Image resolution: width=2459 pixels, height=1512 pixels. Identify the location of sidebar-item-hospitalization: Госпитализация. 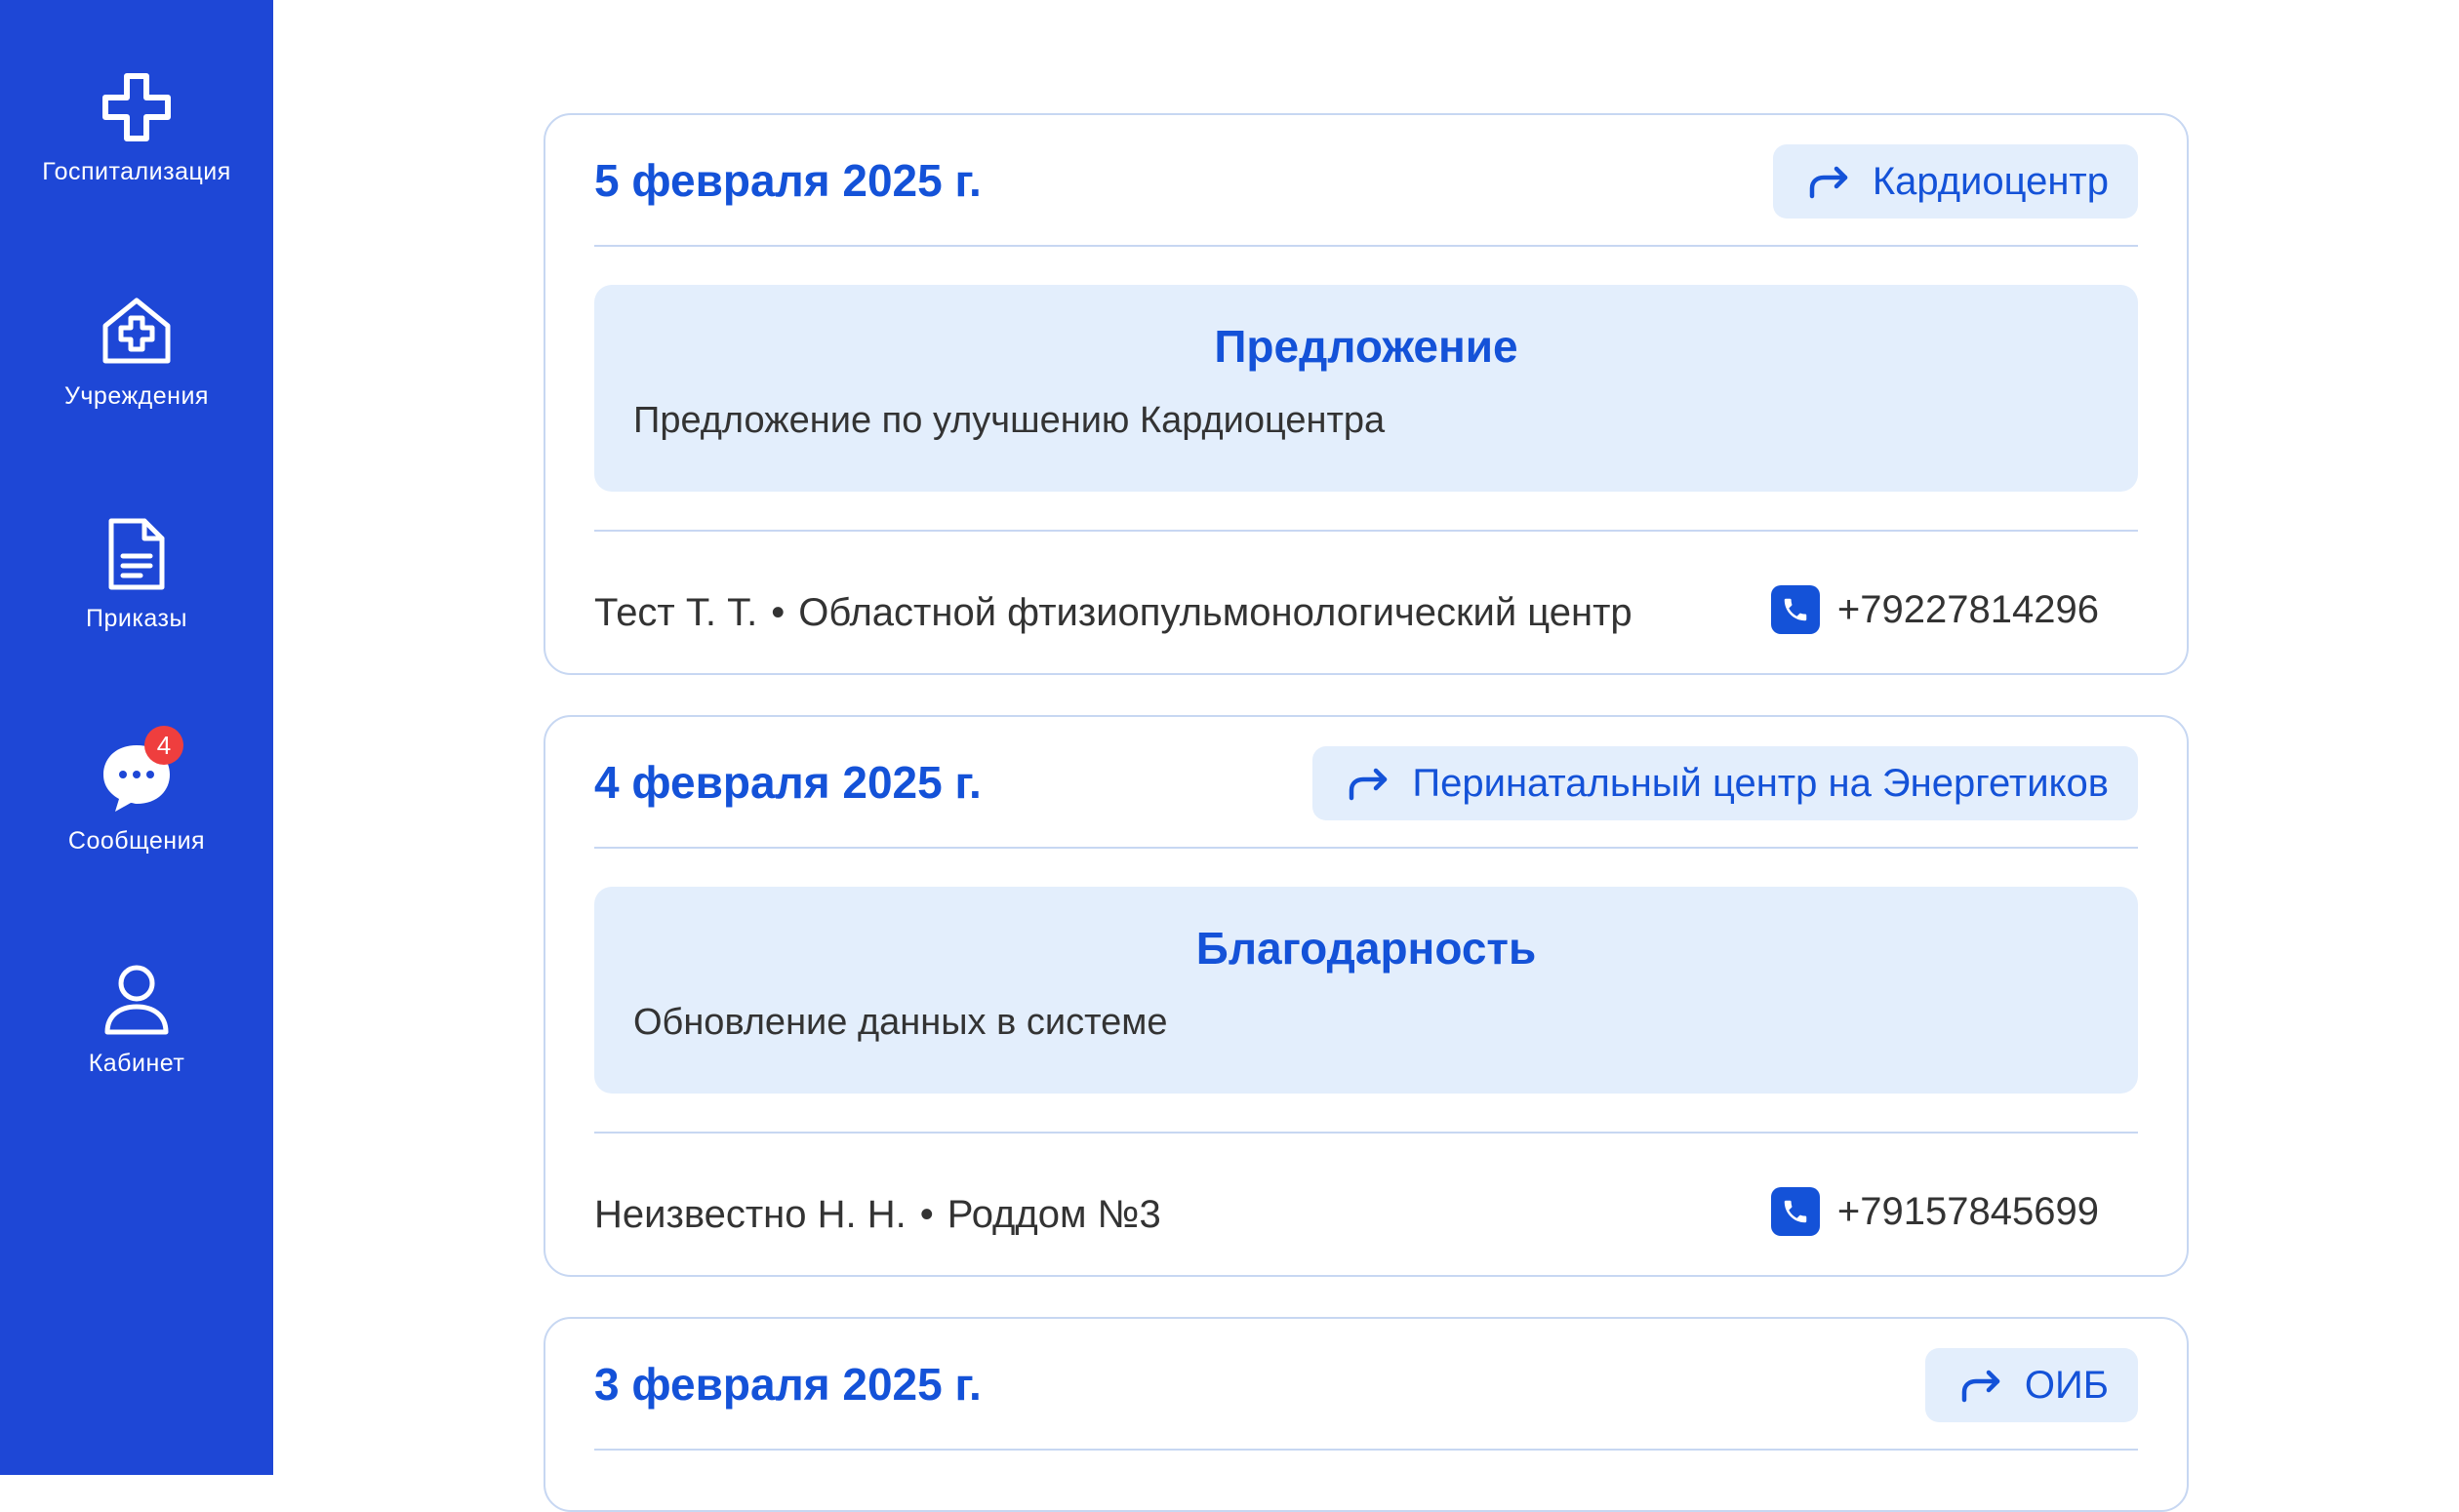
(136, 127).